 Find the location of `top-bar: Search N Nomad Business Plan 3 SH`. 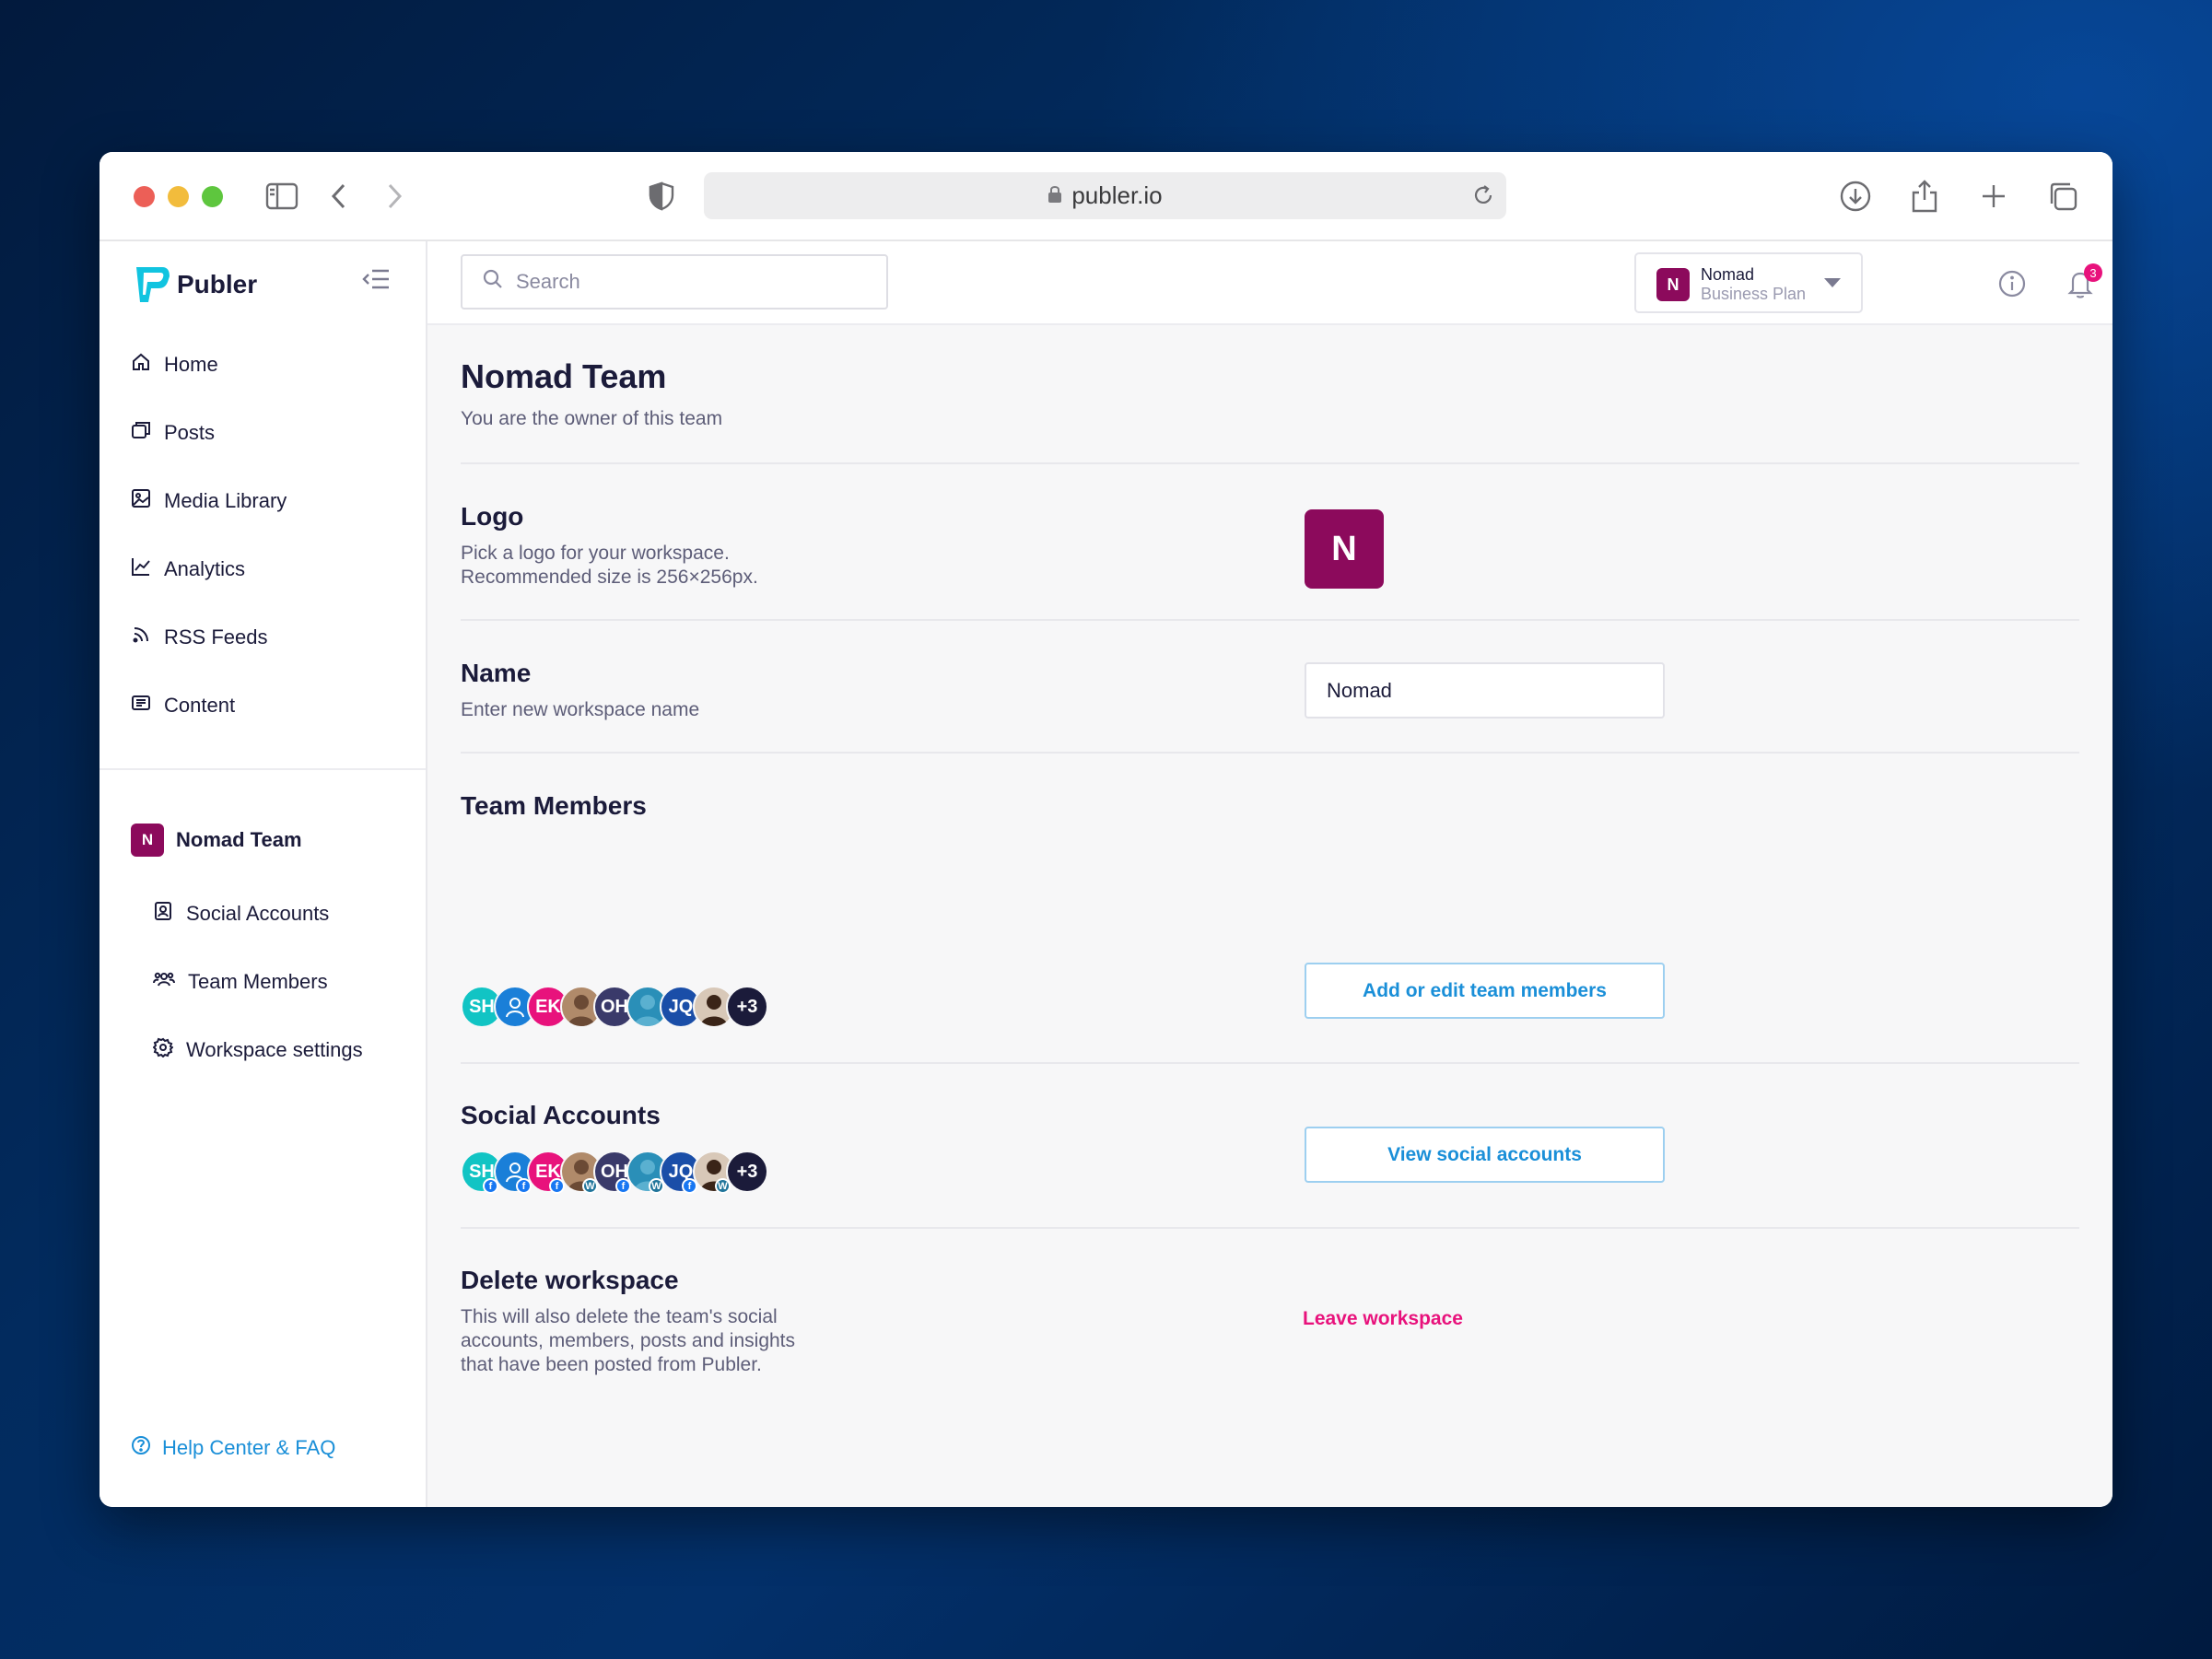

top-bar: Search N Nomad Business Plan 3 SH is located at coordinates (1270, 283).